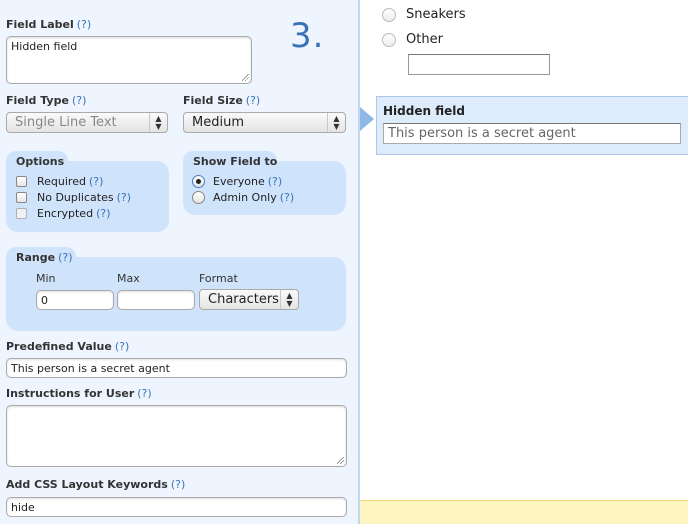  I want to click on step-number: 3., so click(307, 36).